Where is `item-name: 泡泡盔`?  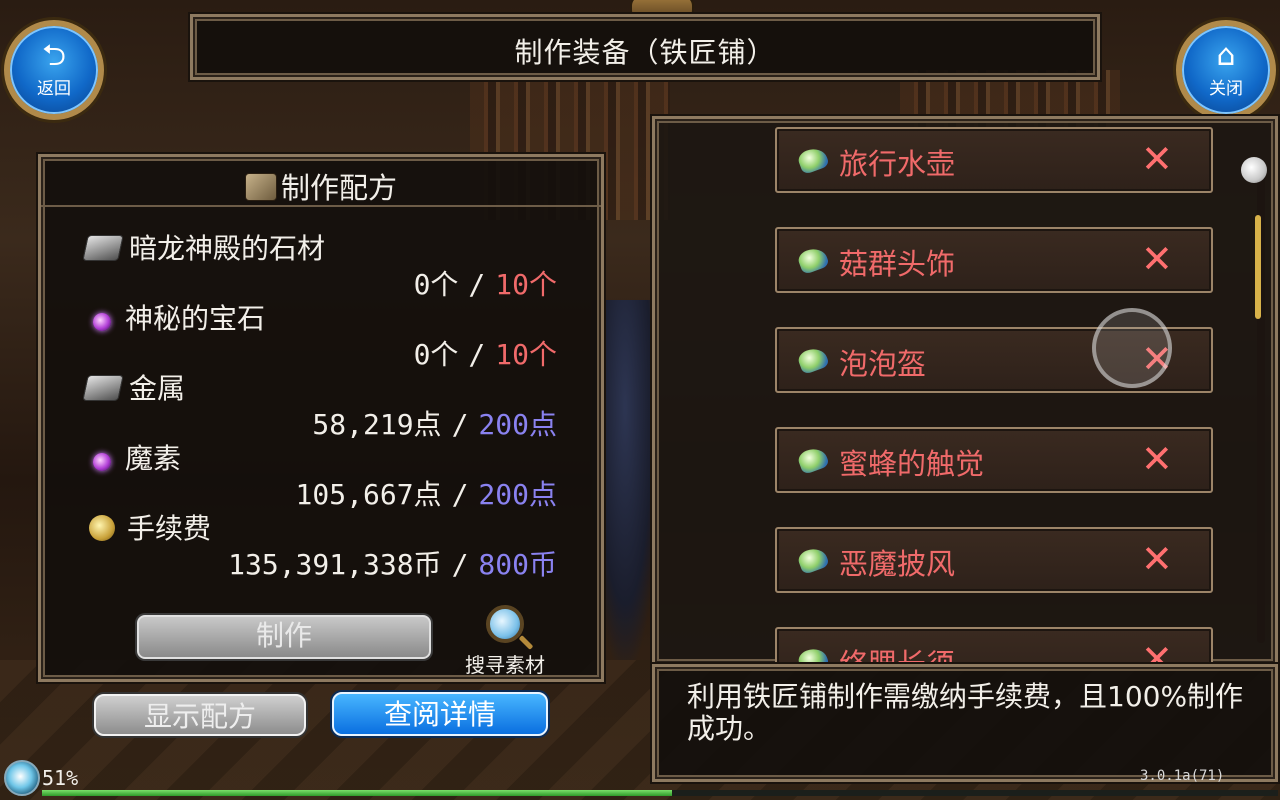 item-name: 泡泡盔 is located at coordinates (883, 364).